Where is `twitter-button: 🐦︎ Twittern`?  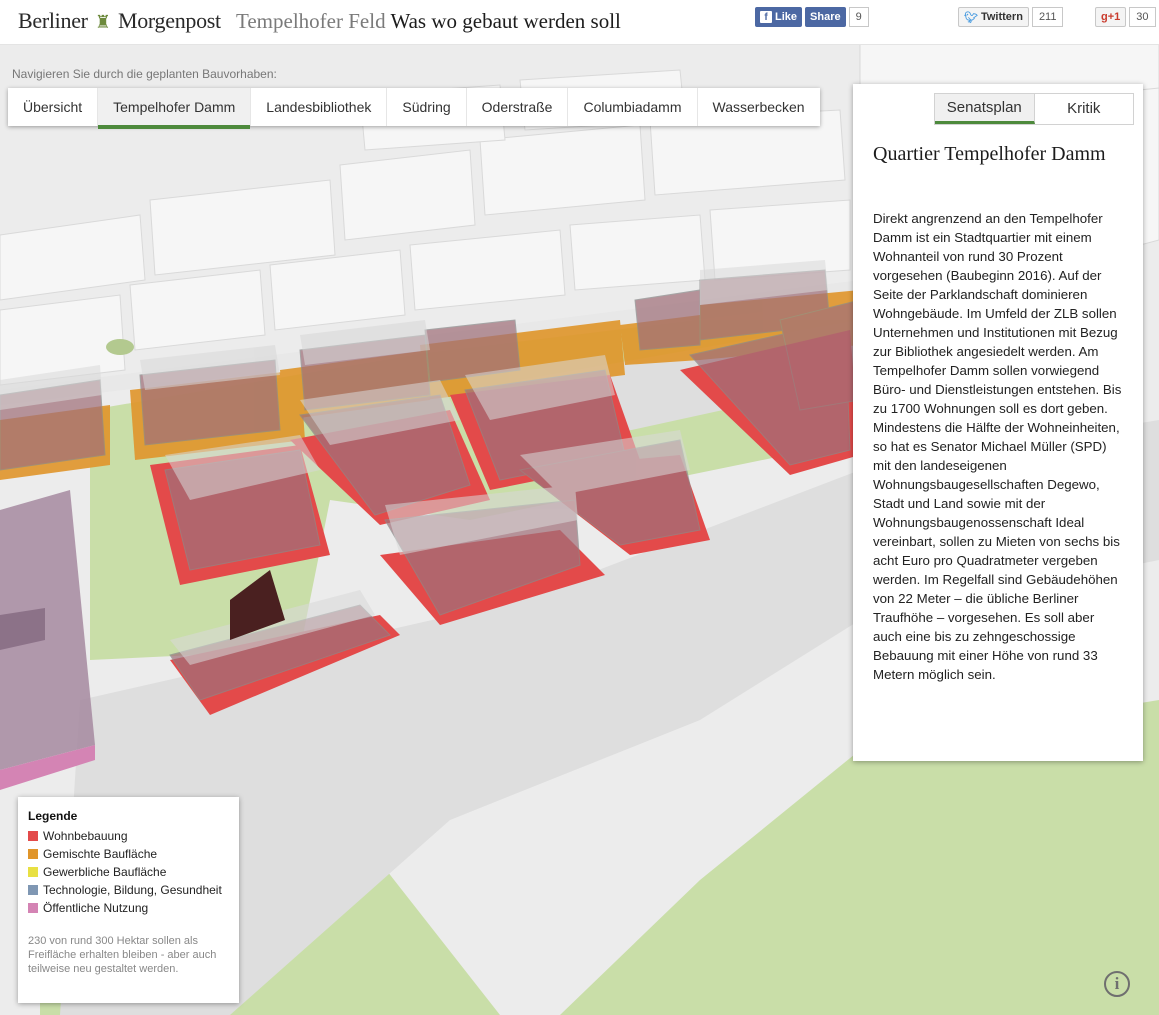 twitter-button: 🐦︎ Twittern is located at coordinates (993, 17).